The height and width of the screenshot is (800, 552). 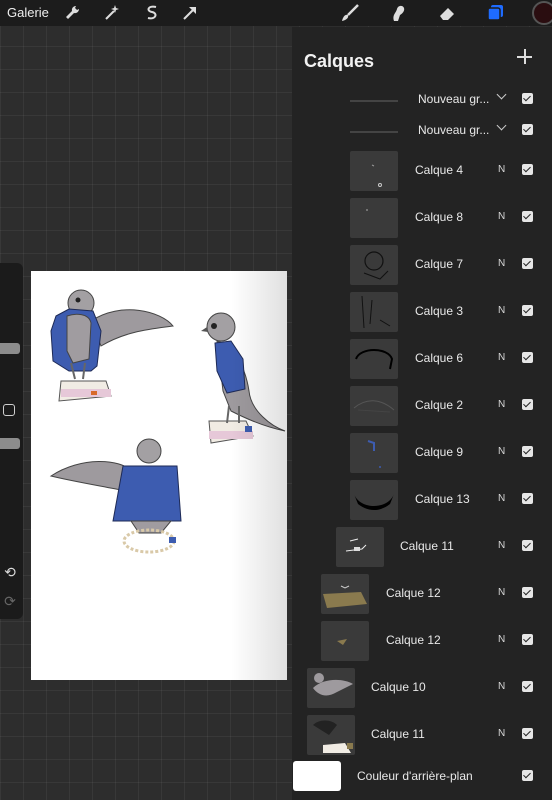 I want to click on redo-icon: ⟳, so click(x=10, y=601).